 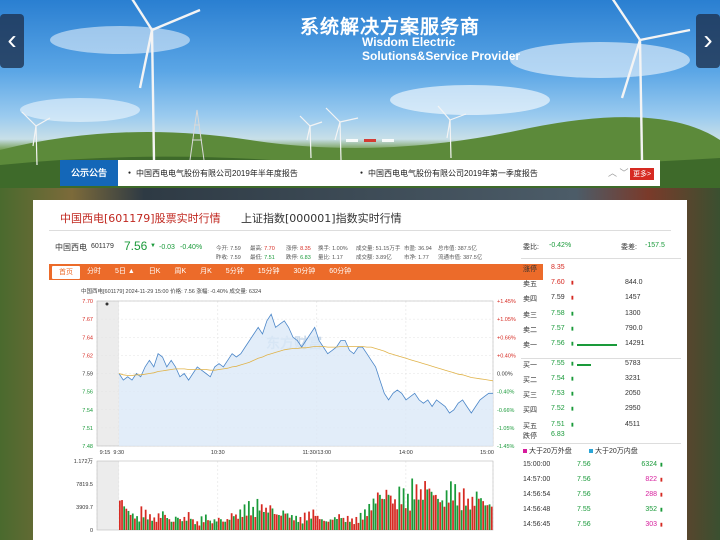 What do you see at coordinates (505, 375) in the screenshot?
I see `y2-tick-label: 0.00%` at bounding box center [505, 375].